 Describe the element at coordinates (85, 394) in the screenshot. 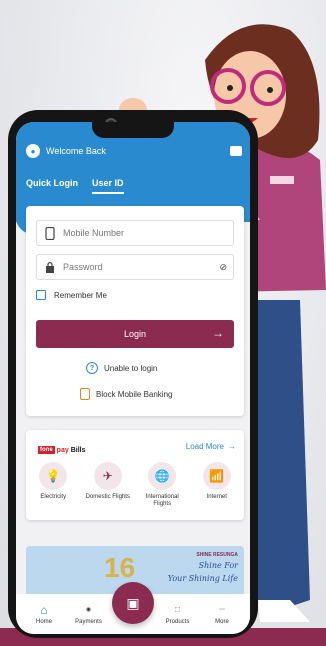

I see `block-icon` at that location.